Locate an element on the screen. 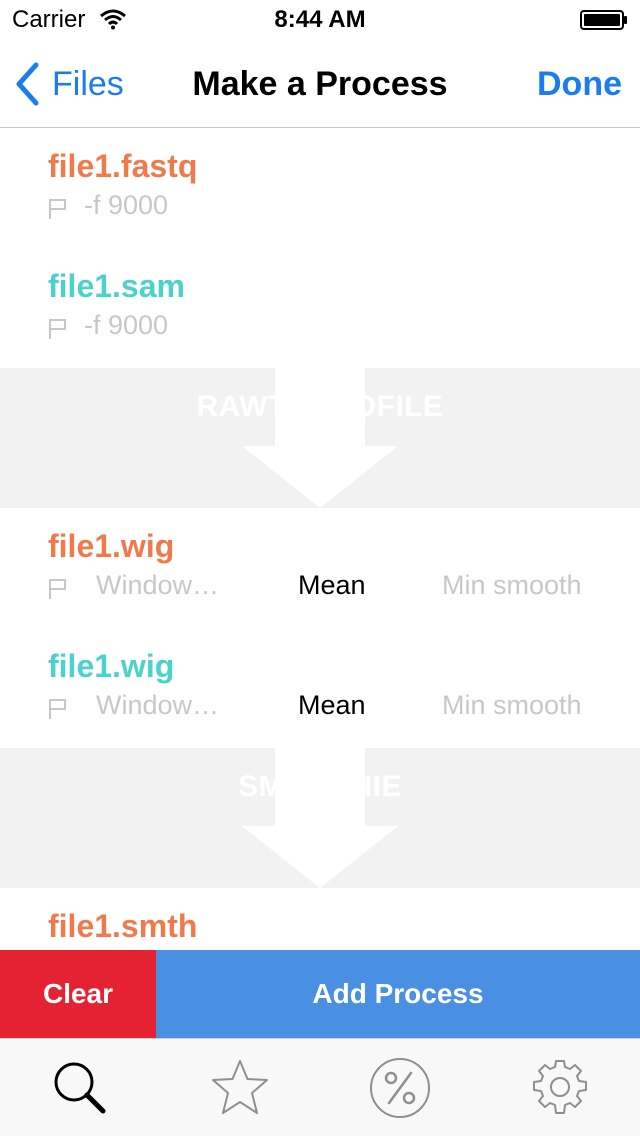 Image resolution: width=640 pixels, height=1136 pixels. file-row: file1.smth is located at coordinates (320, 919).